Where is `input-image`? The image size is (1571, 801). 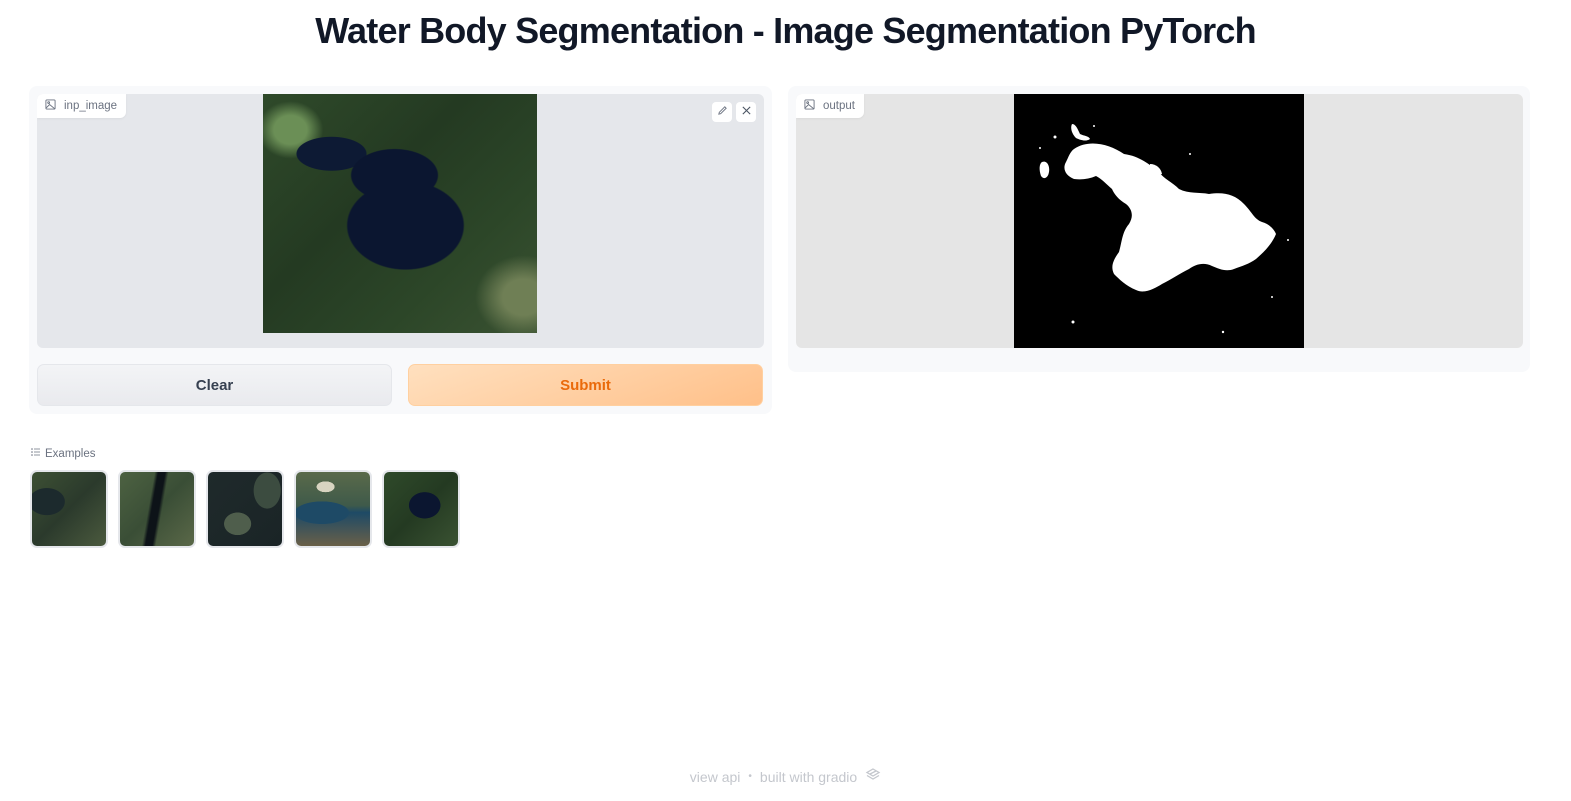
input-image is located at coordinates (400, 213).